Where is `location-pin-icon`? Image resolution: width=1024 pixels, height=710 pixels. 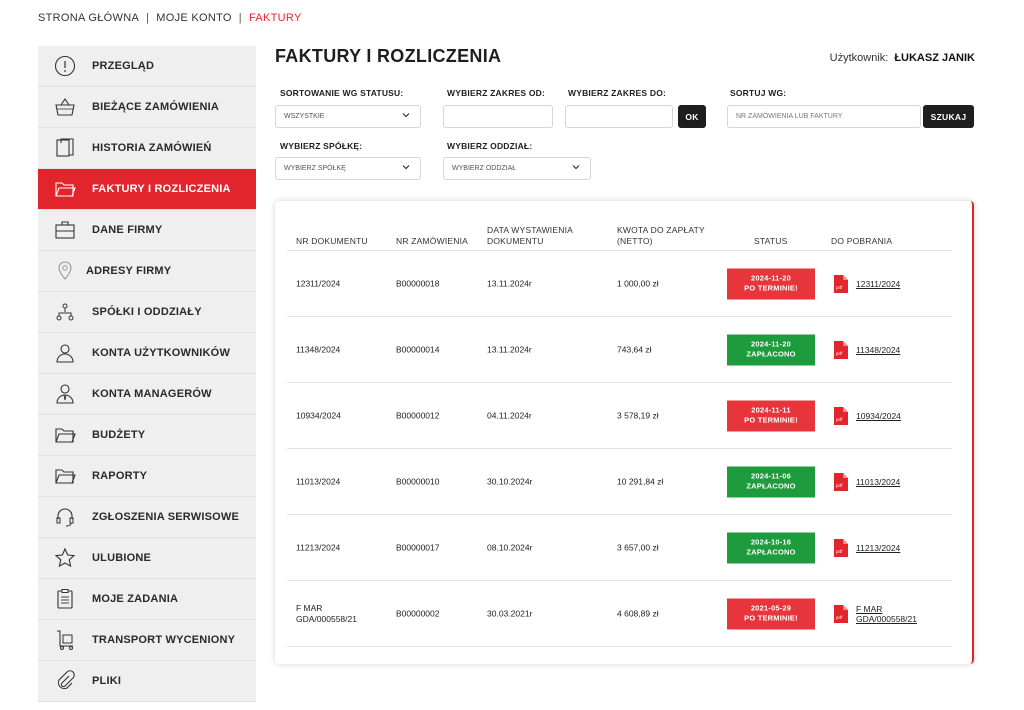
location-pin-icon is located at coordinates (65, 271).